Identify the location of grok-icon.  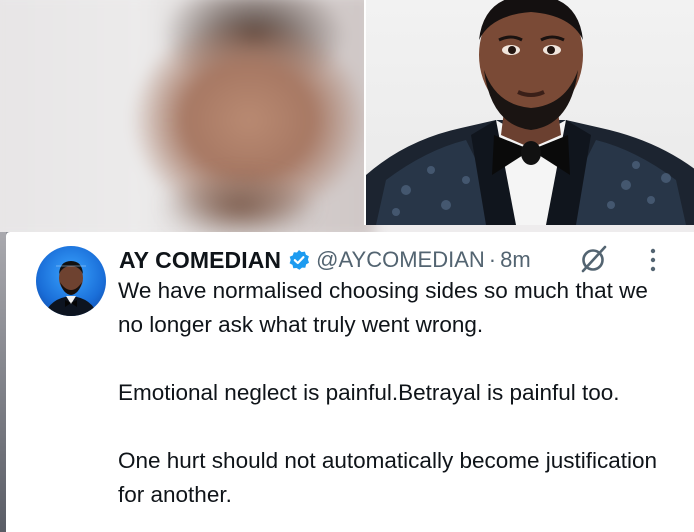
(594, 259).